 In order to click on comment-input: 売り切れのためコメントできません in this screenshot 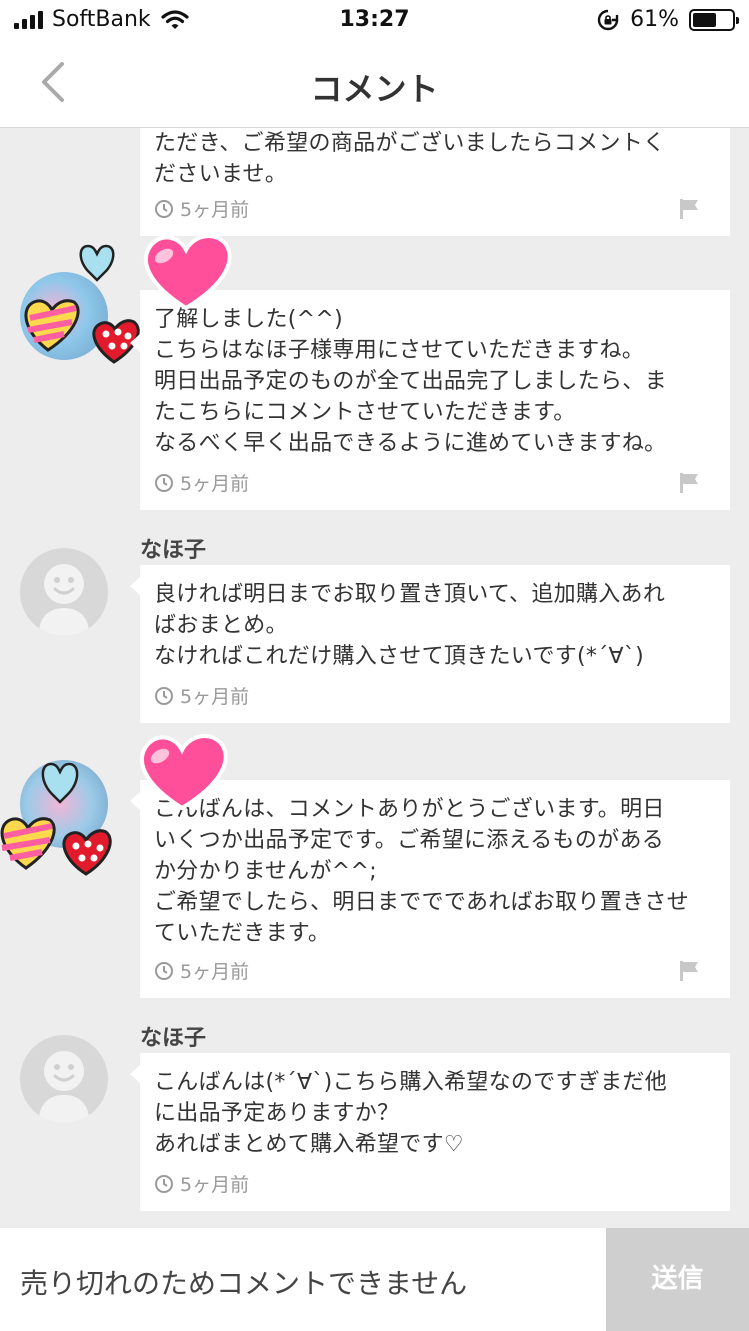, I will do `click(243, 1282)`.